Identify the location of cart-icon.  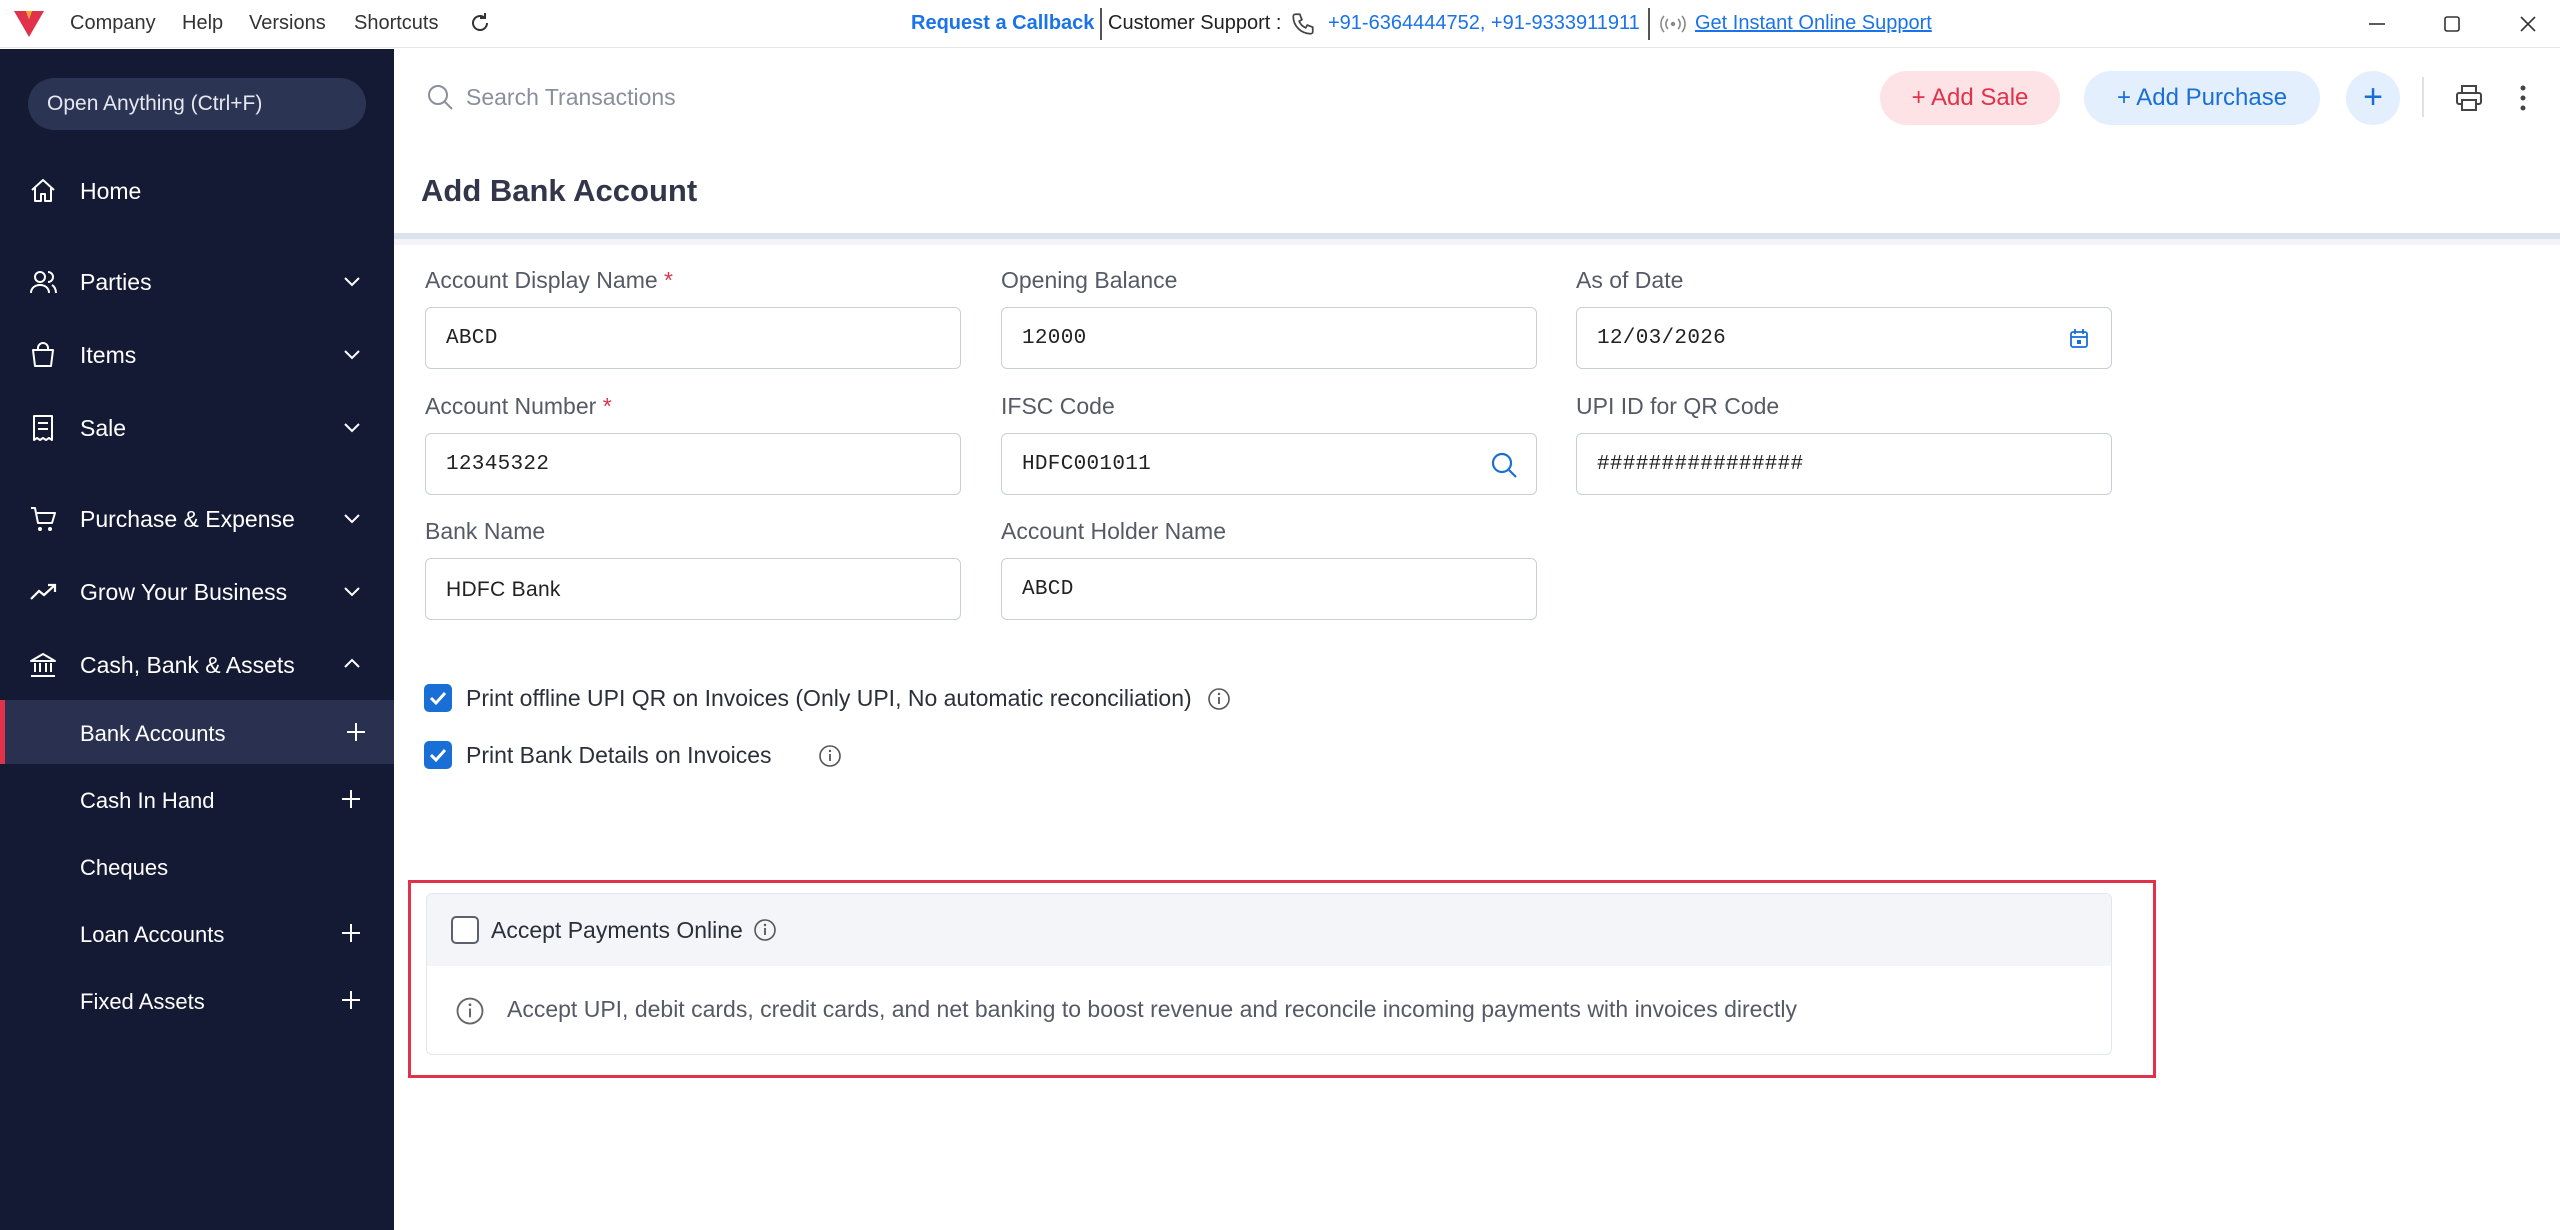
(43, 519).